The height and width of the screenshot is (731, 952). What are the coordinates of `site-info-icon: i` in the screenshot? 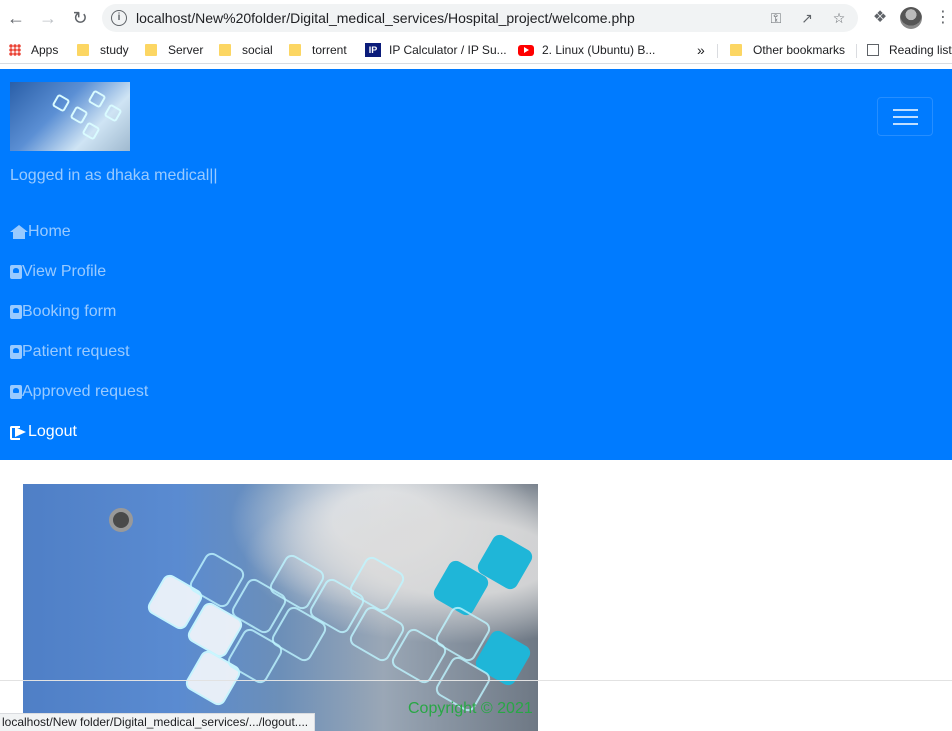 It's located at (119, 18).